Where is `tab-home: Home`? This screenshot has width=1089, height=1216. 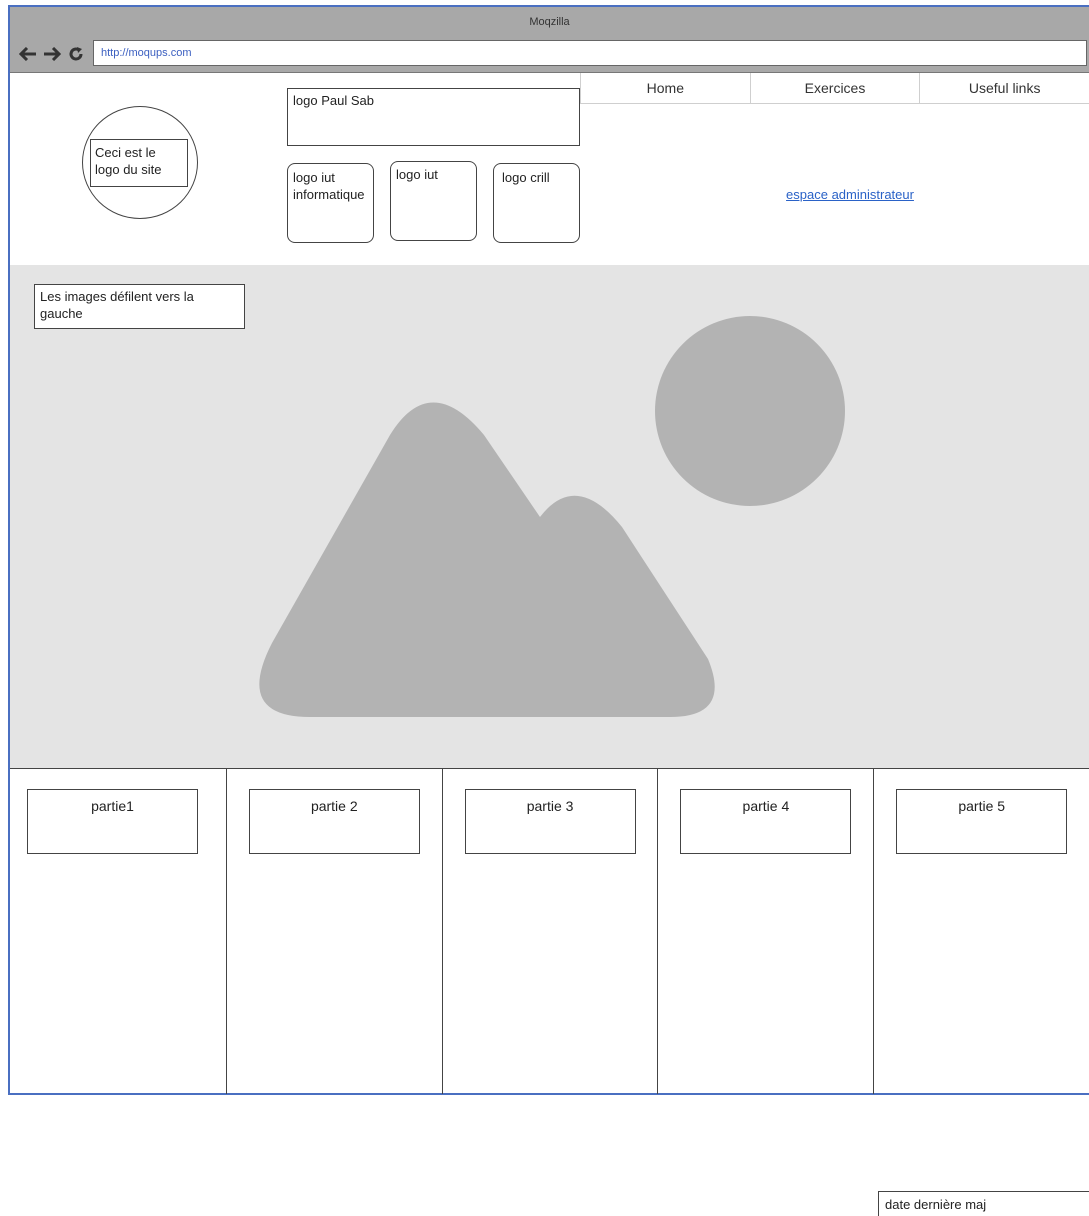
tab-home: Home is located at coordinates (665, 88).